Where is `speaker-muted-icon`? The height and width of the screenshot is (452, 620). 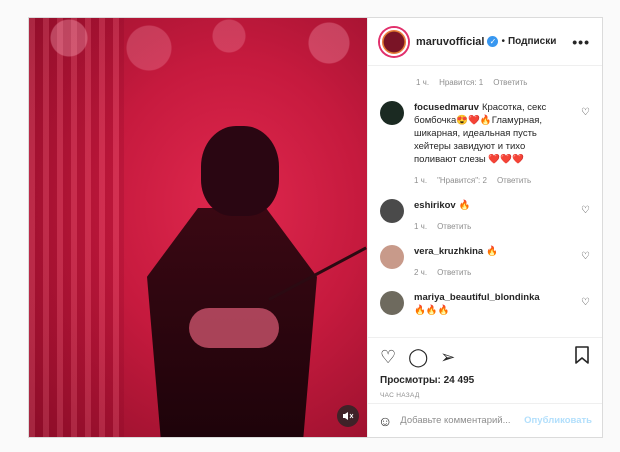
speaker-muted-icon is located at coordinates (348, 416).